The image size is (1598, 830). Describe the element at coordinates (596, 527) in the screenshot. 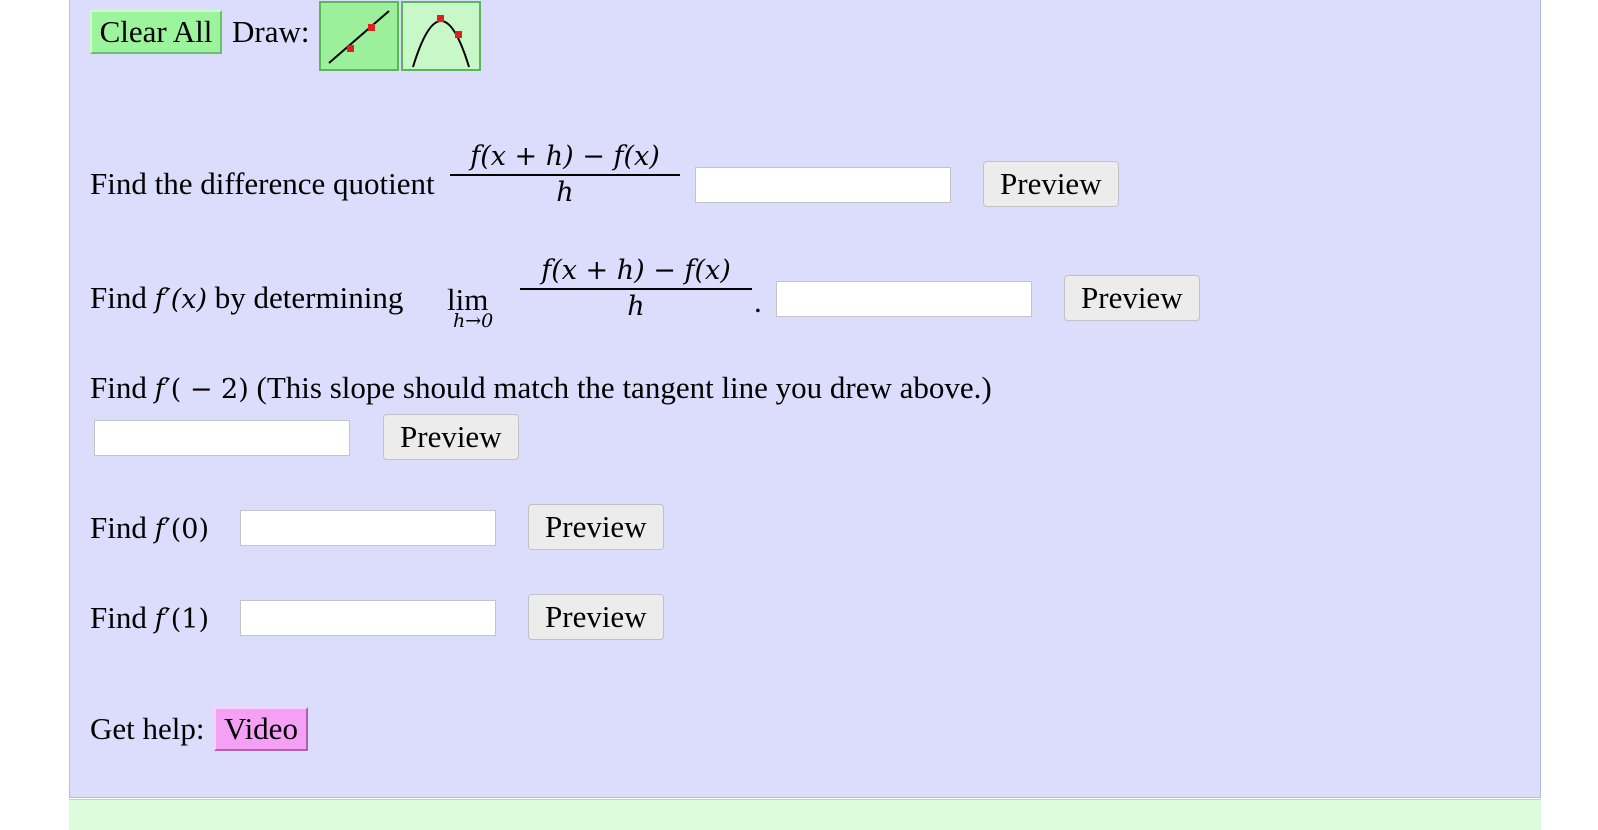

I see `q4-preview-button: Preview` at that location.